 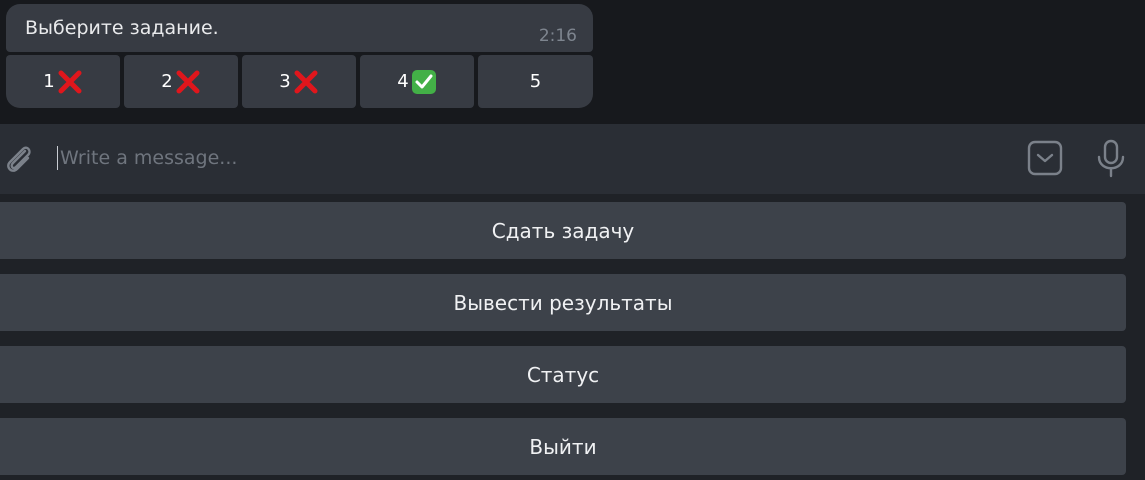 I want to click on inline-button-label: 5, so click(x=535, y=81).